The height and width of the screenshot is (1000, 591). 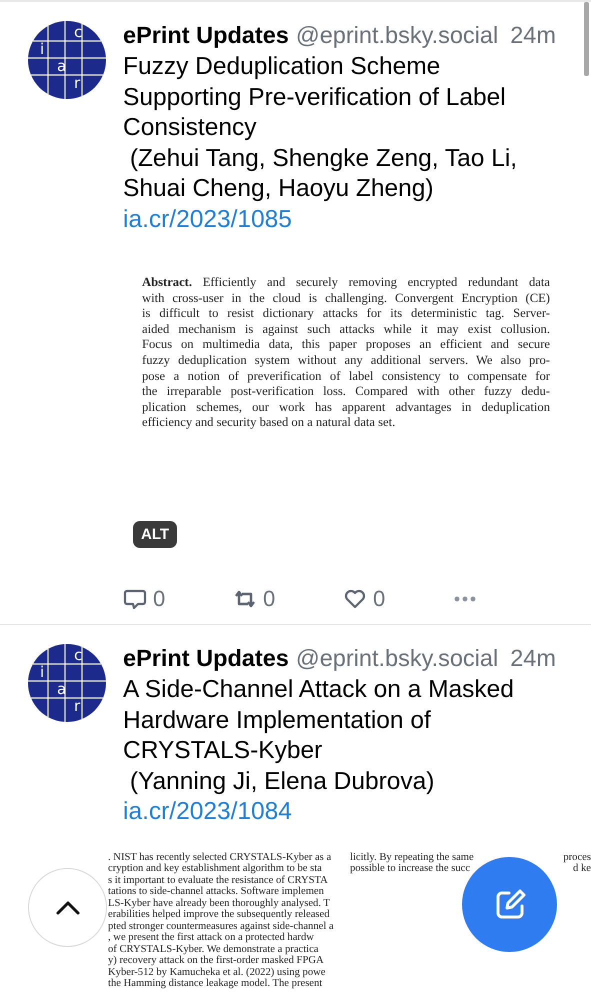 What do you see at coordinates (218, 880) in the screenshot?
I see `document-line: s it important to evaluate the resistance of CRYSTA` at bounding box center [218, 880].